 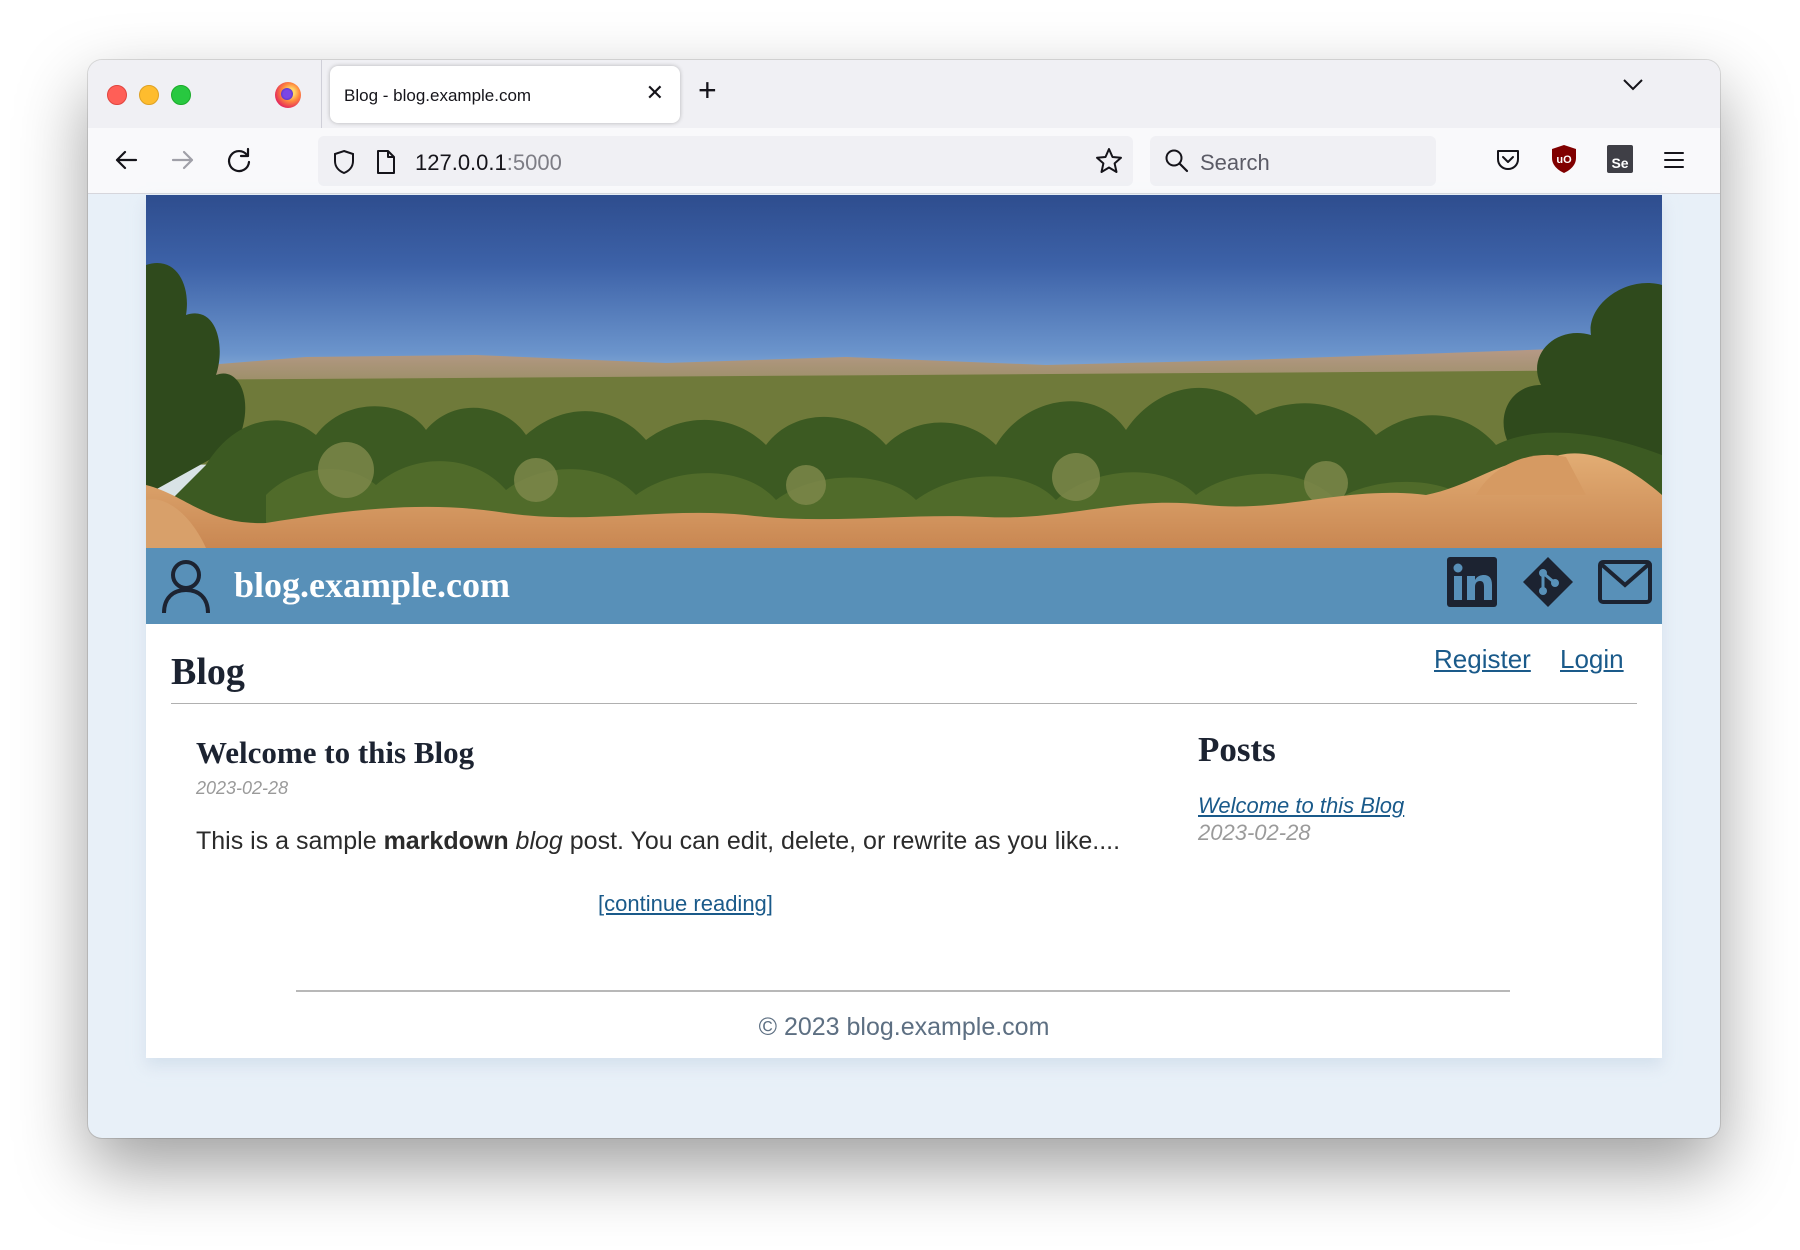 What do you see at coordinates (1237, 749) in the screenshot?
I see `sidebar-title: Posts` at bounding box center [1237, 749].